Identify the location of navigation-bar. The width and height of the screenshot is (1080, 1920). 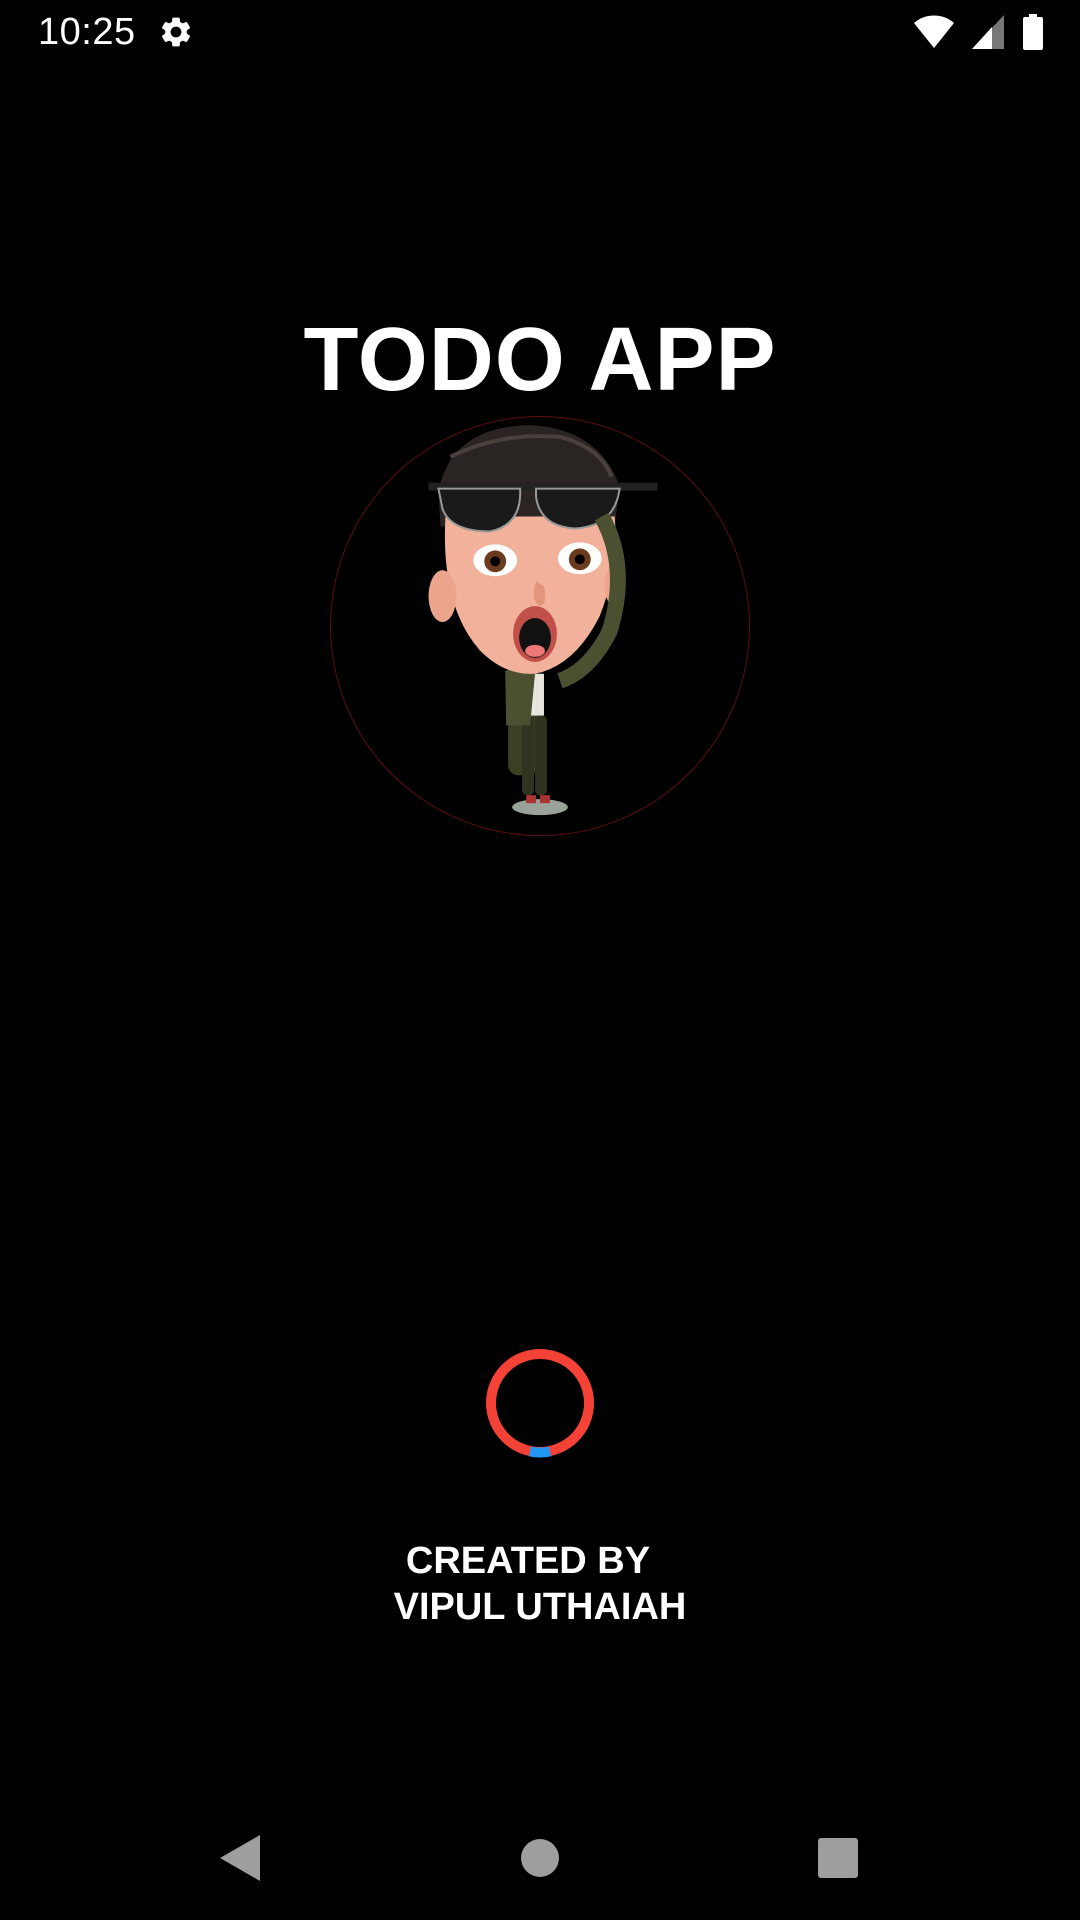
(540, 1857).